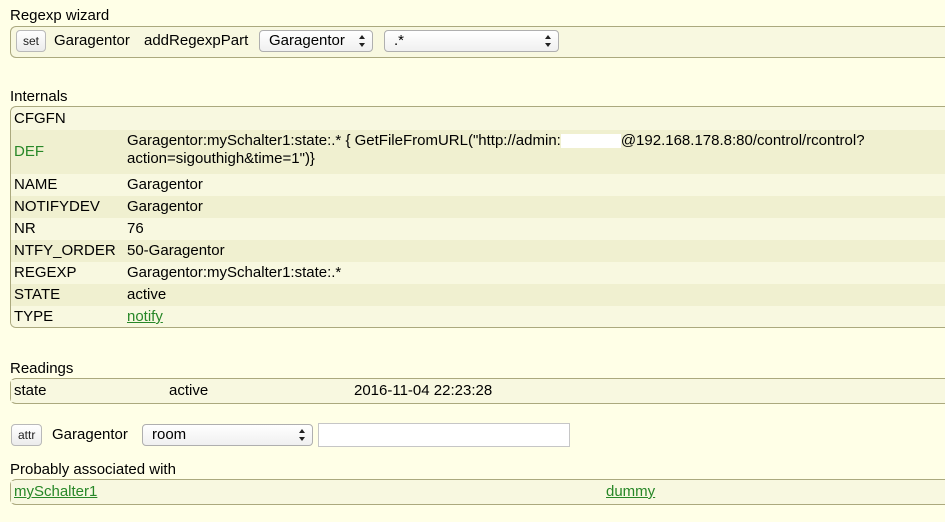 The image size is (945, 522). I want to click on readings-title: Readings, so click(42, 368).